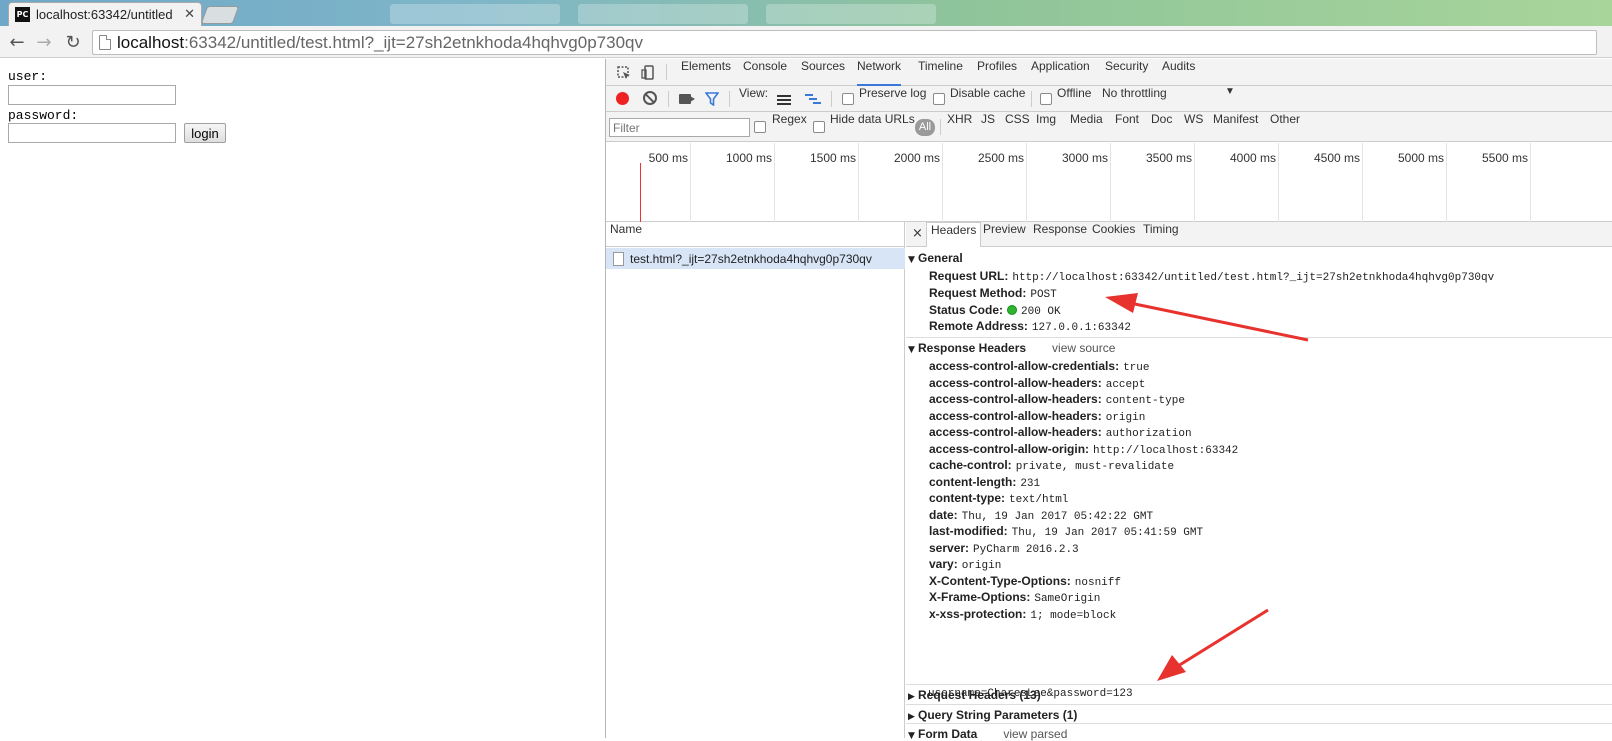  I want to click on tab-application: Application, so click(1060, 72).